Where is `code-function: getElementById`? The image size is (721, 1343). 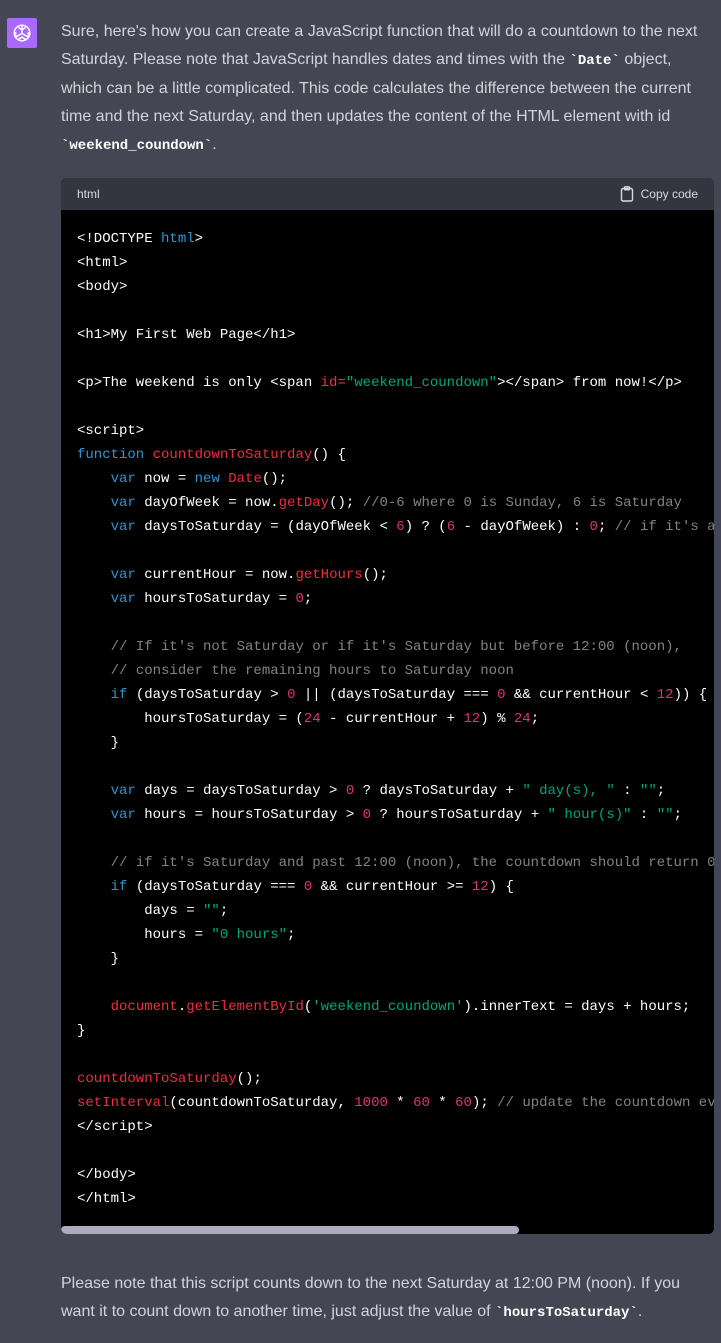 code-function: getElementById is located at coordinates (245, 1007).